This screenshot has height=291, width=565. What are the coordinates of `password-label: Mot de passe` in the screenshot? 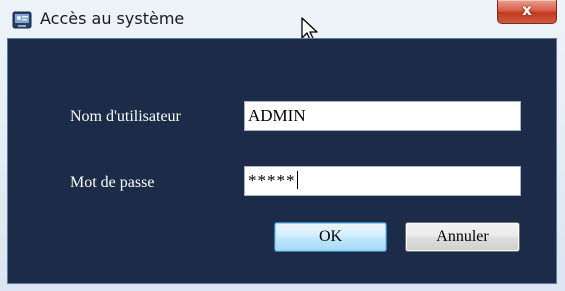 It's located at (112, 182).